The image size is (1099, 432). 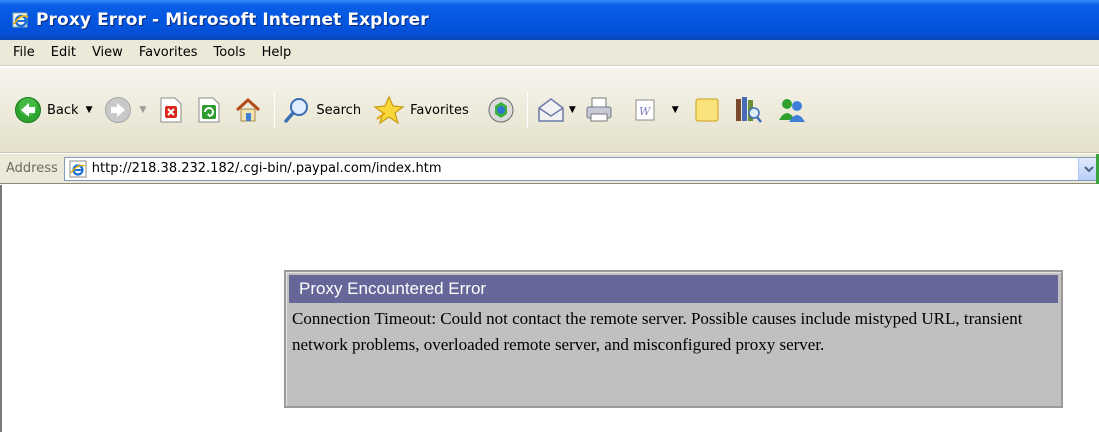 What do you see at coordinates (108, 52) in the screenshot?
I see `menu-view: View` at bounding box center [108, 52].